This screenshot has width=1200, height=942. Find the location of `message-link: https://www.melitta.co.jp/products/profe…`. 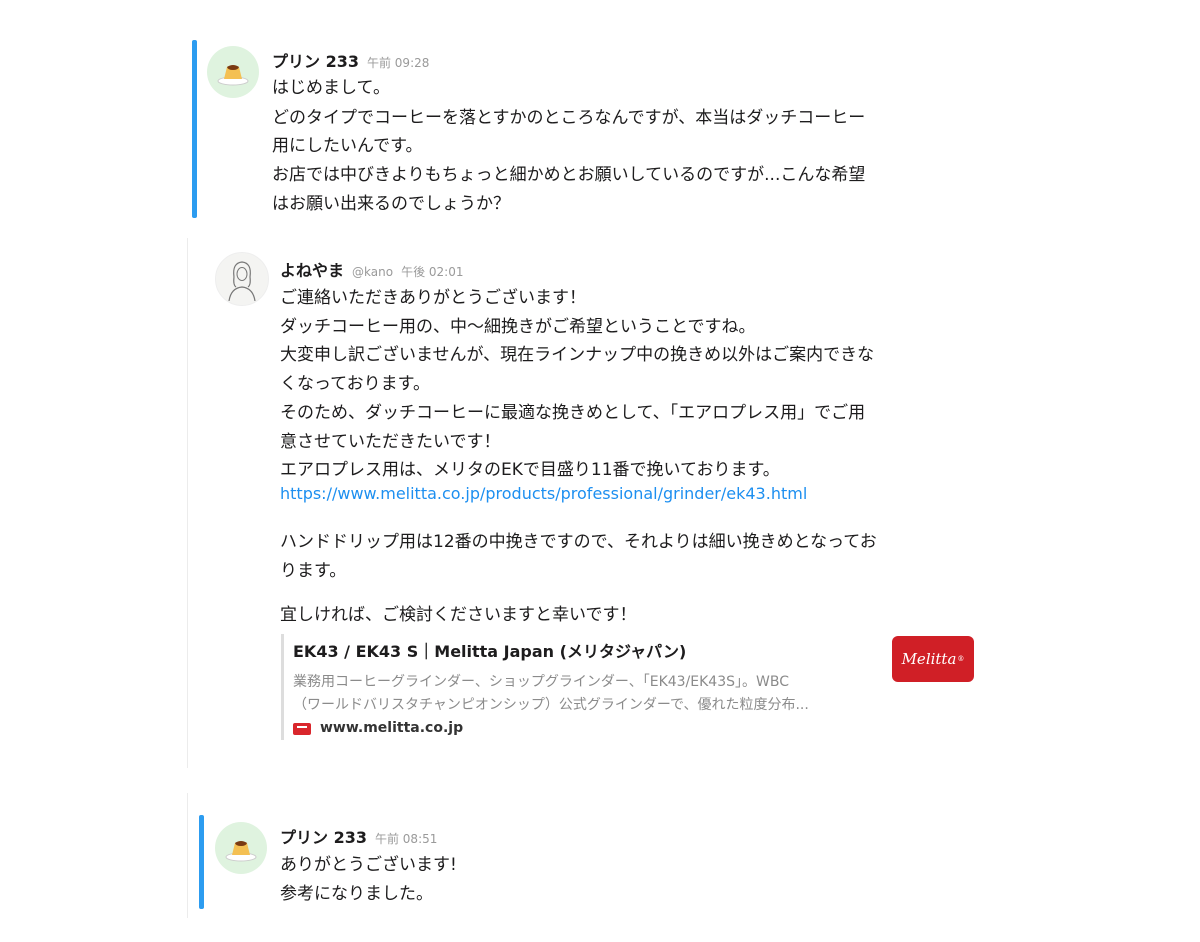

message-link: https://www.melitta.co.jp/products/profe… is located at coordinates (543, 493).